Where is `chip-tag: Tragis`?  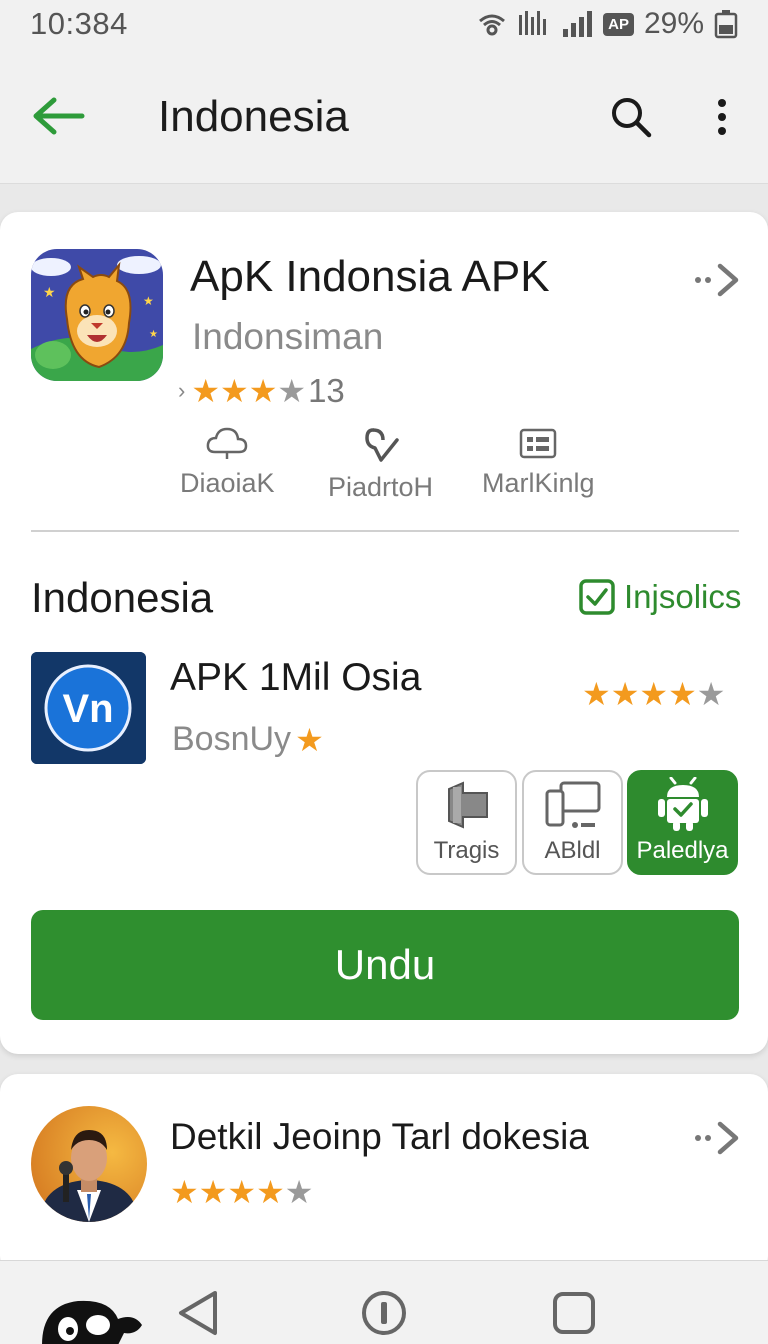
chip-tag: Tragis is located at coordinates (466, 822).